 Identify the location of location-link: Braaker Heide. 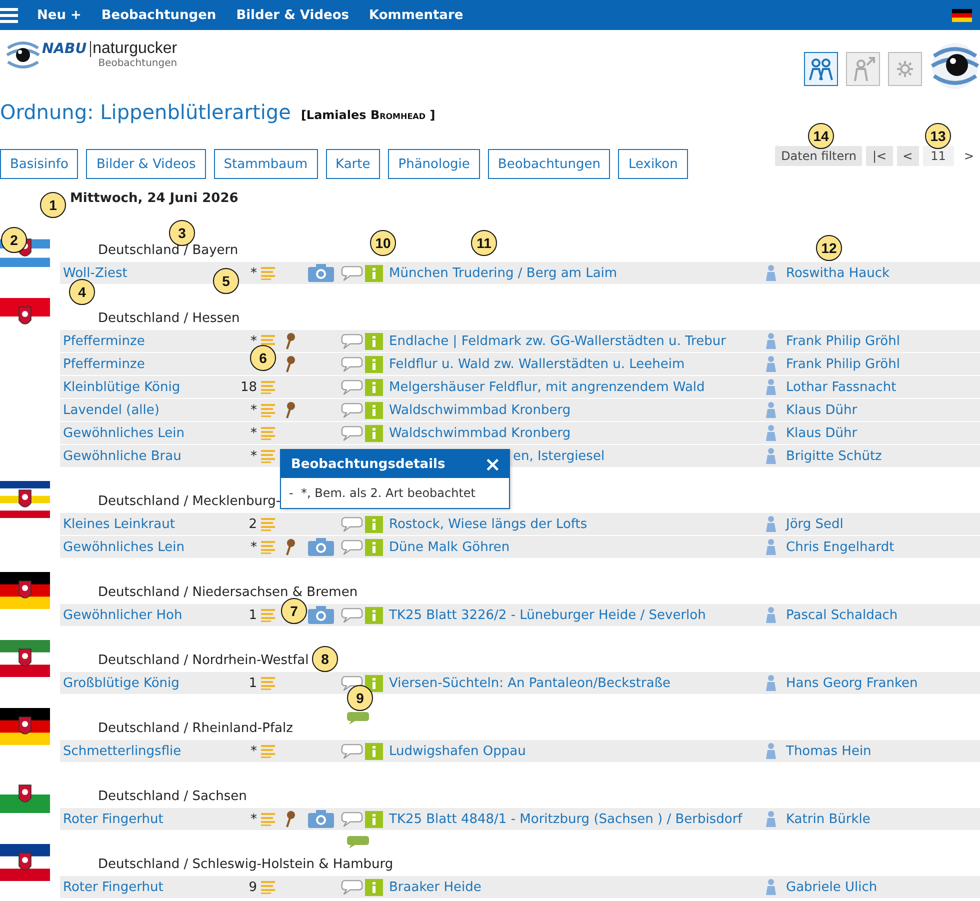
(435, 887).